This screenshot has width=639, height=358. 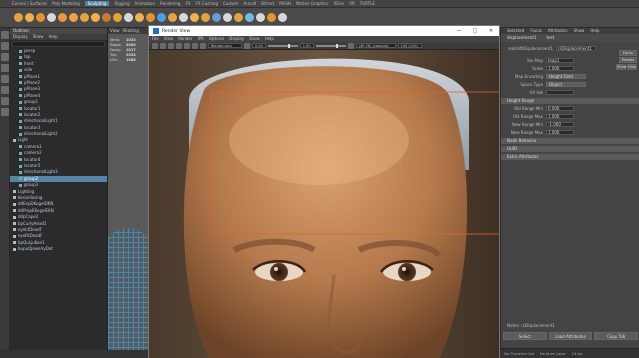 I want to click on outliner-menu-item: Show, so click(x=38, y=37).